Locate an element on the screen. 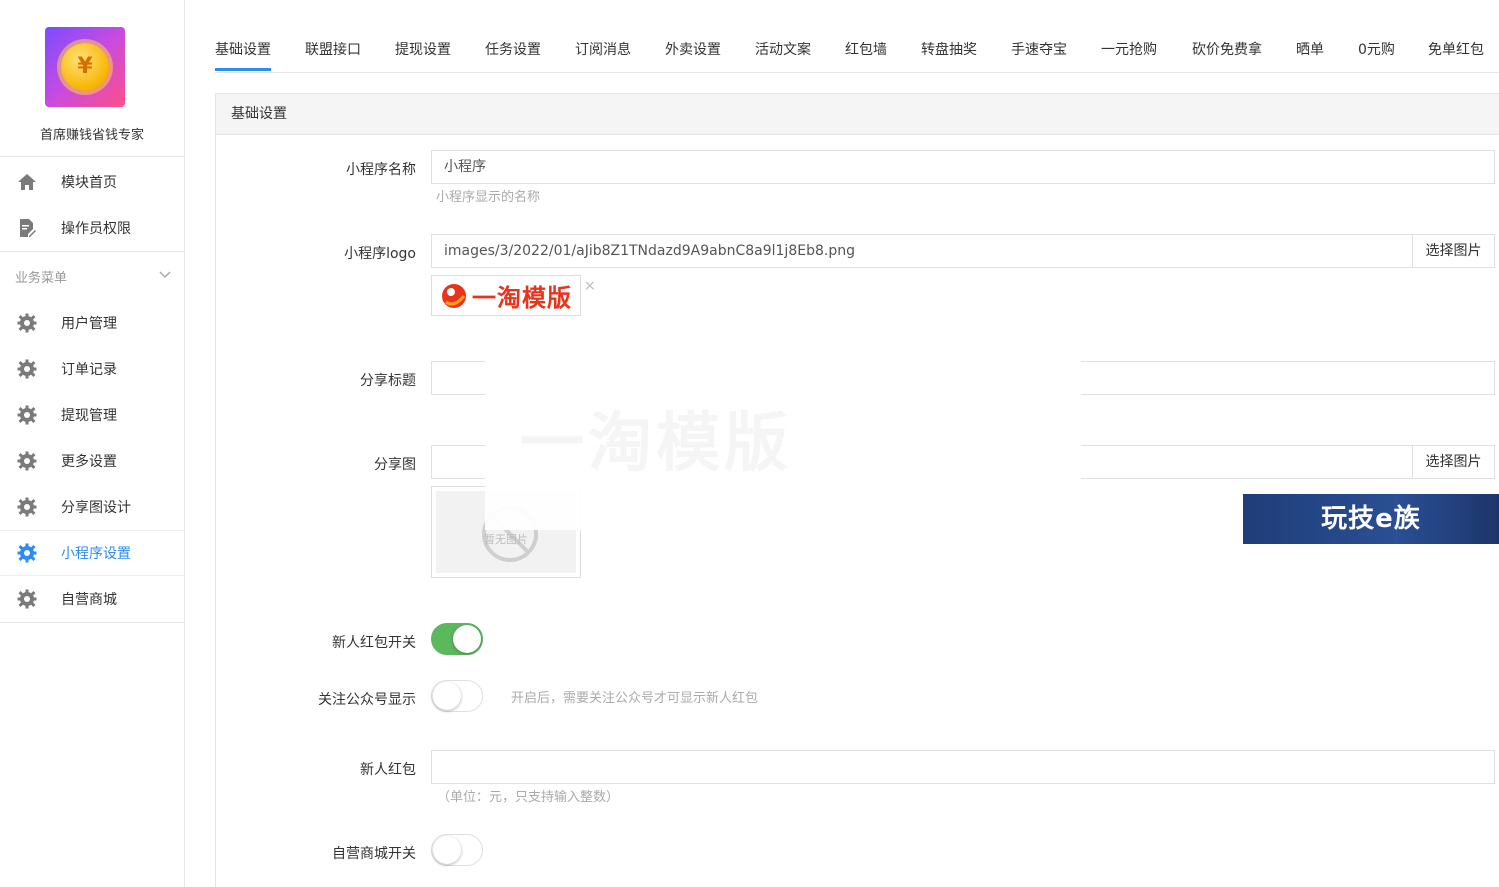 This screenshot has height=887, width=1499. sidebar-item-withdraw-management: 提现管理 is located at coordinates (92, 415).